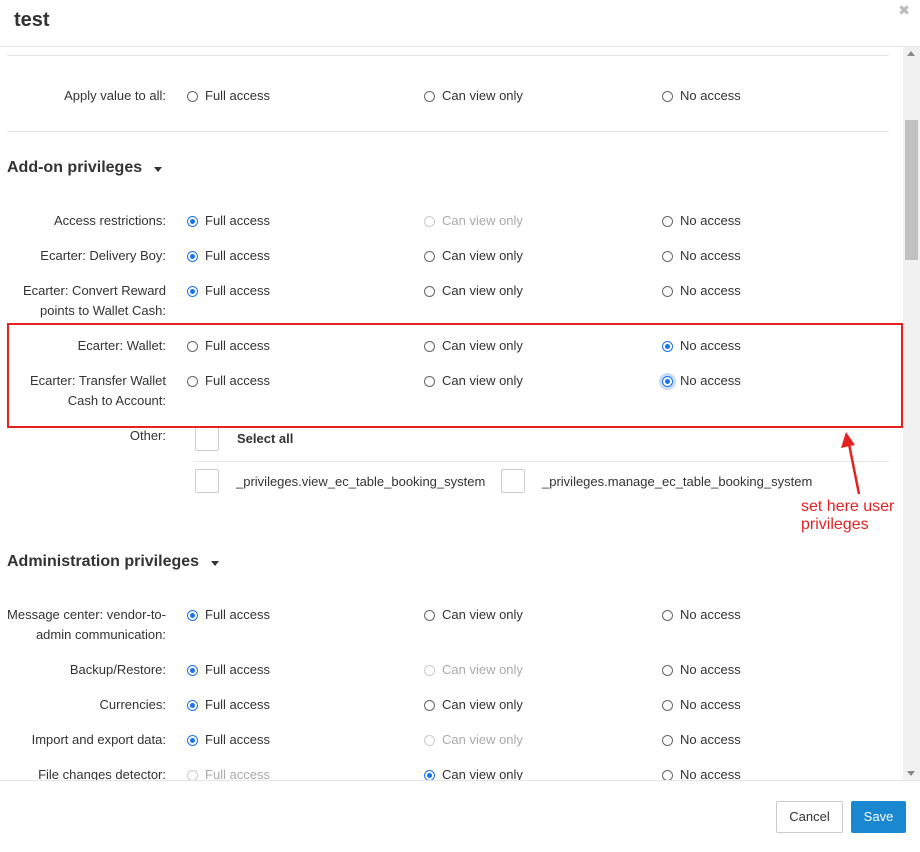 The width and height of the screenshot is (920, 852). Describe the element at coordinates (110, 220) in the screenshot. I see `privilege-label: Access restrictions:` at that location.